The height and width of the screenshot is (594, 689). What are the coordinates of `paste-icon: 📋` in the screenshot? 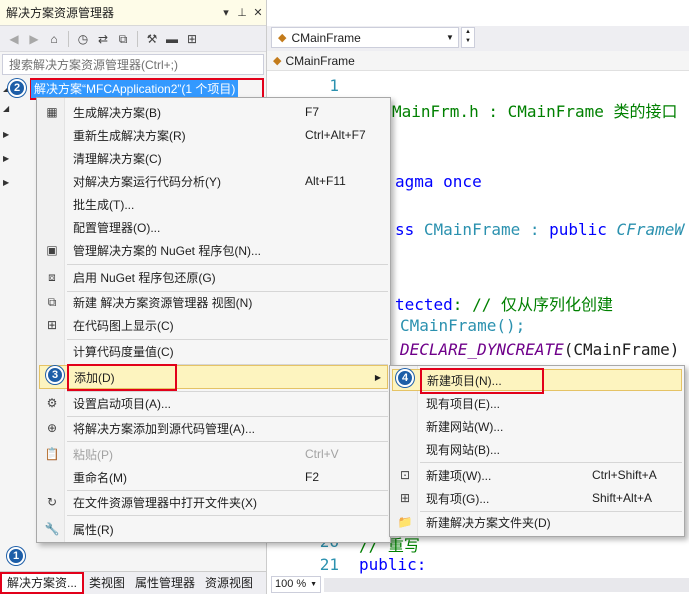 It's located at (52, 454).